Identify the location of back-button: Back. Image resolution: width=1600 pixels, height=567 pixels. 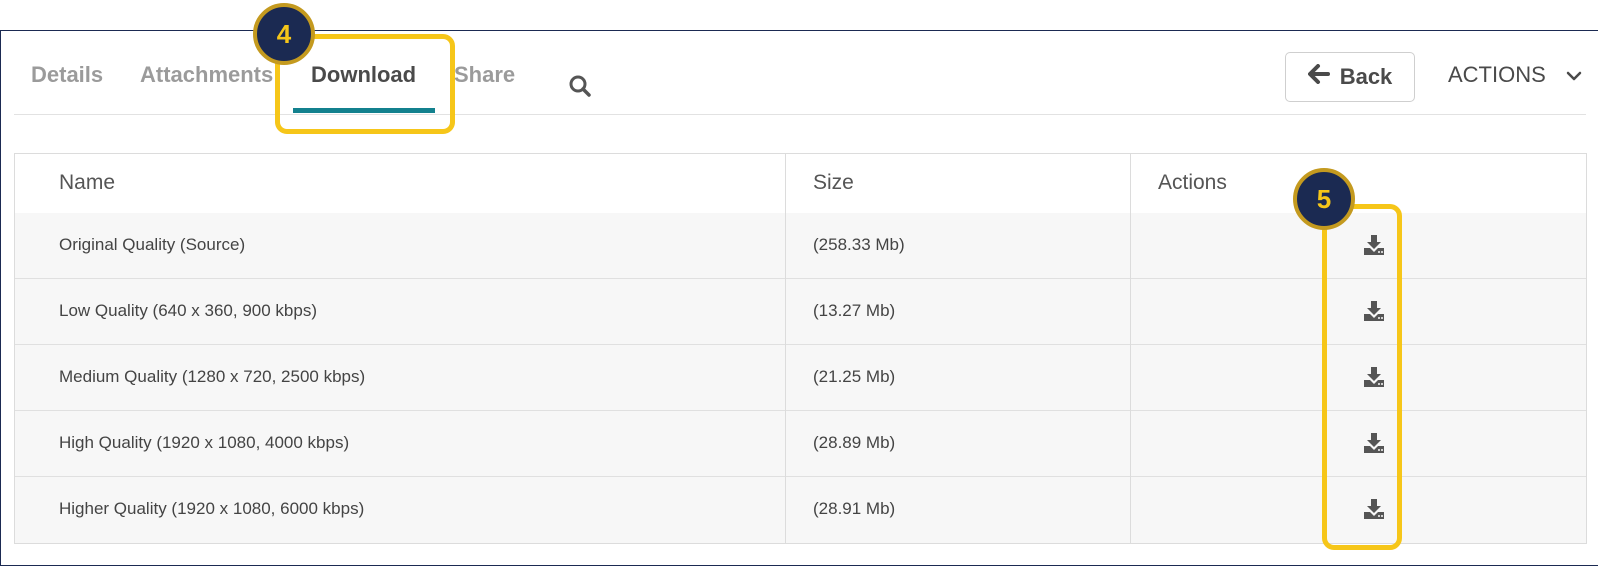
(1350, 77).